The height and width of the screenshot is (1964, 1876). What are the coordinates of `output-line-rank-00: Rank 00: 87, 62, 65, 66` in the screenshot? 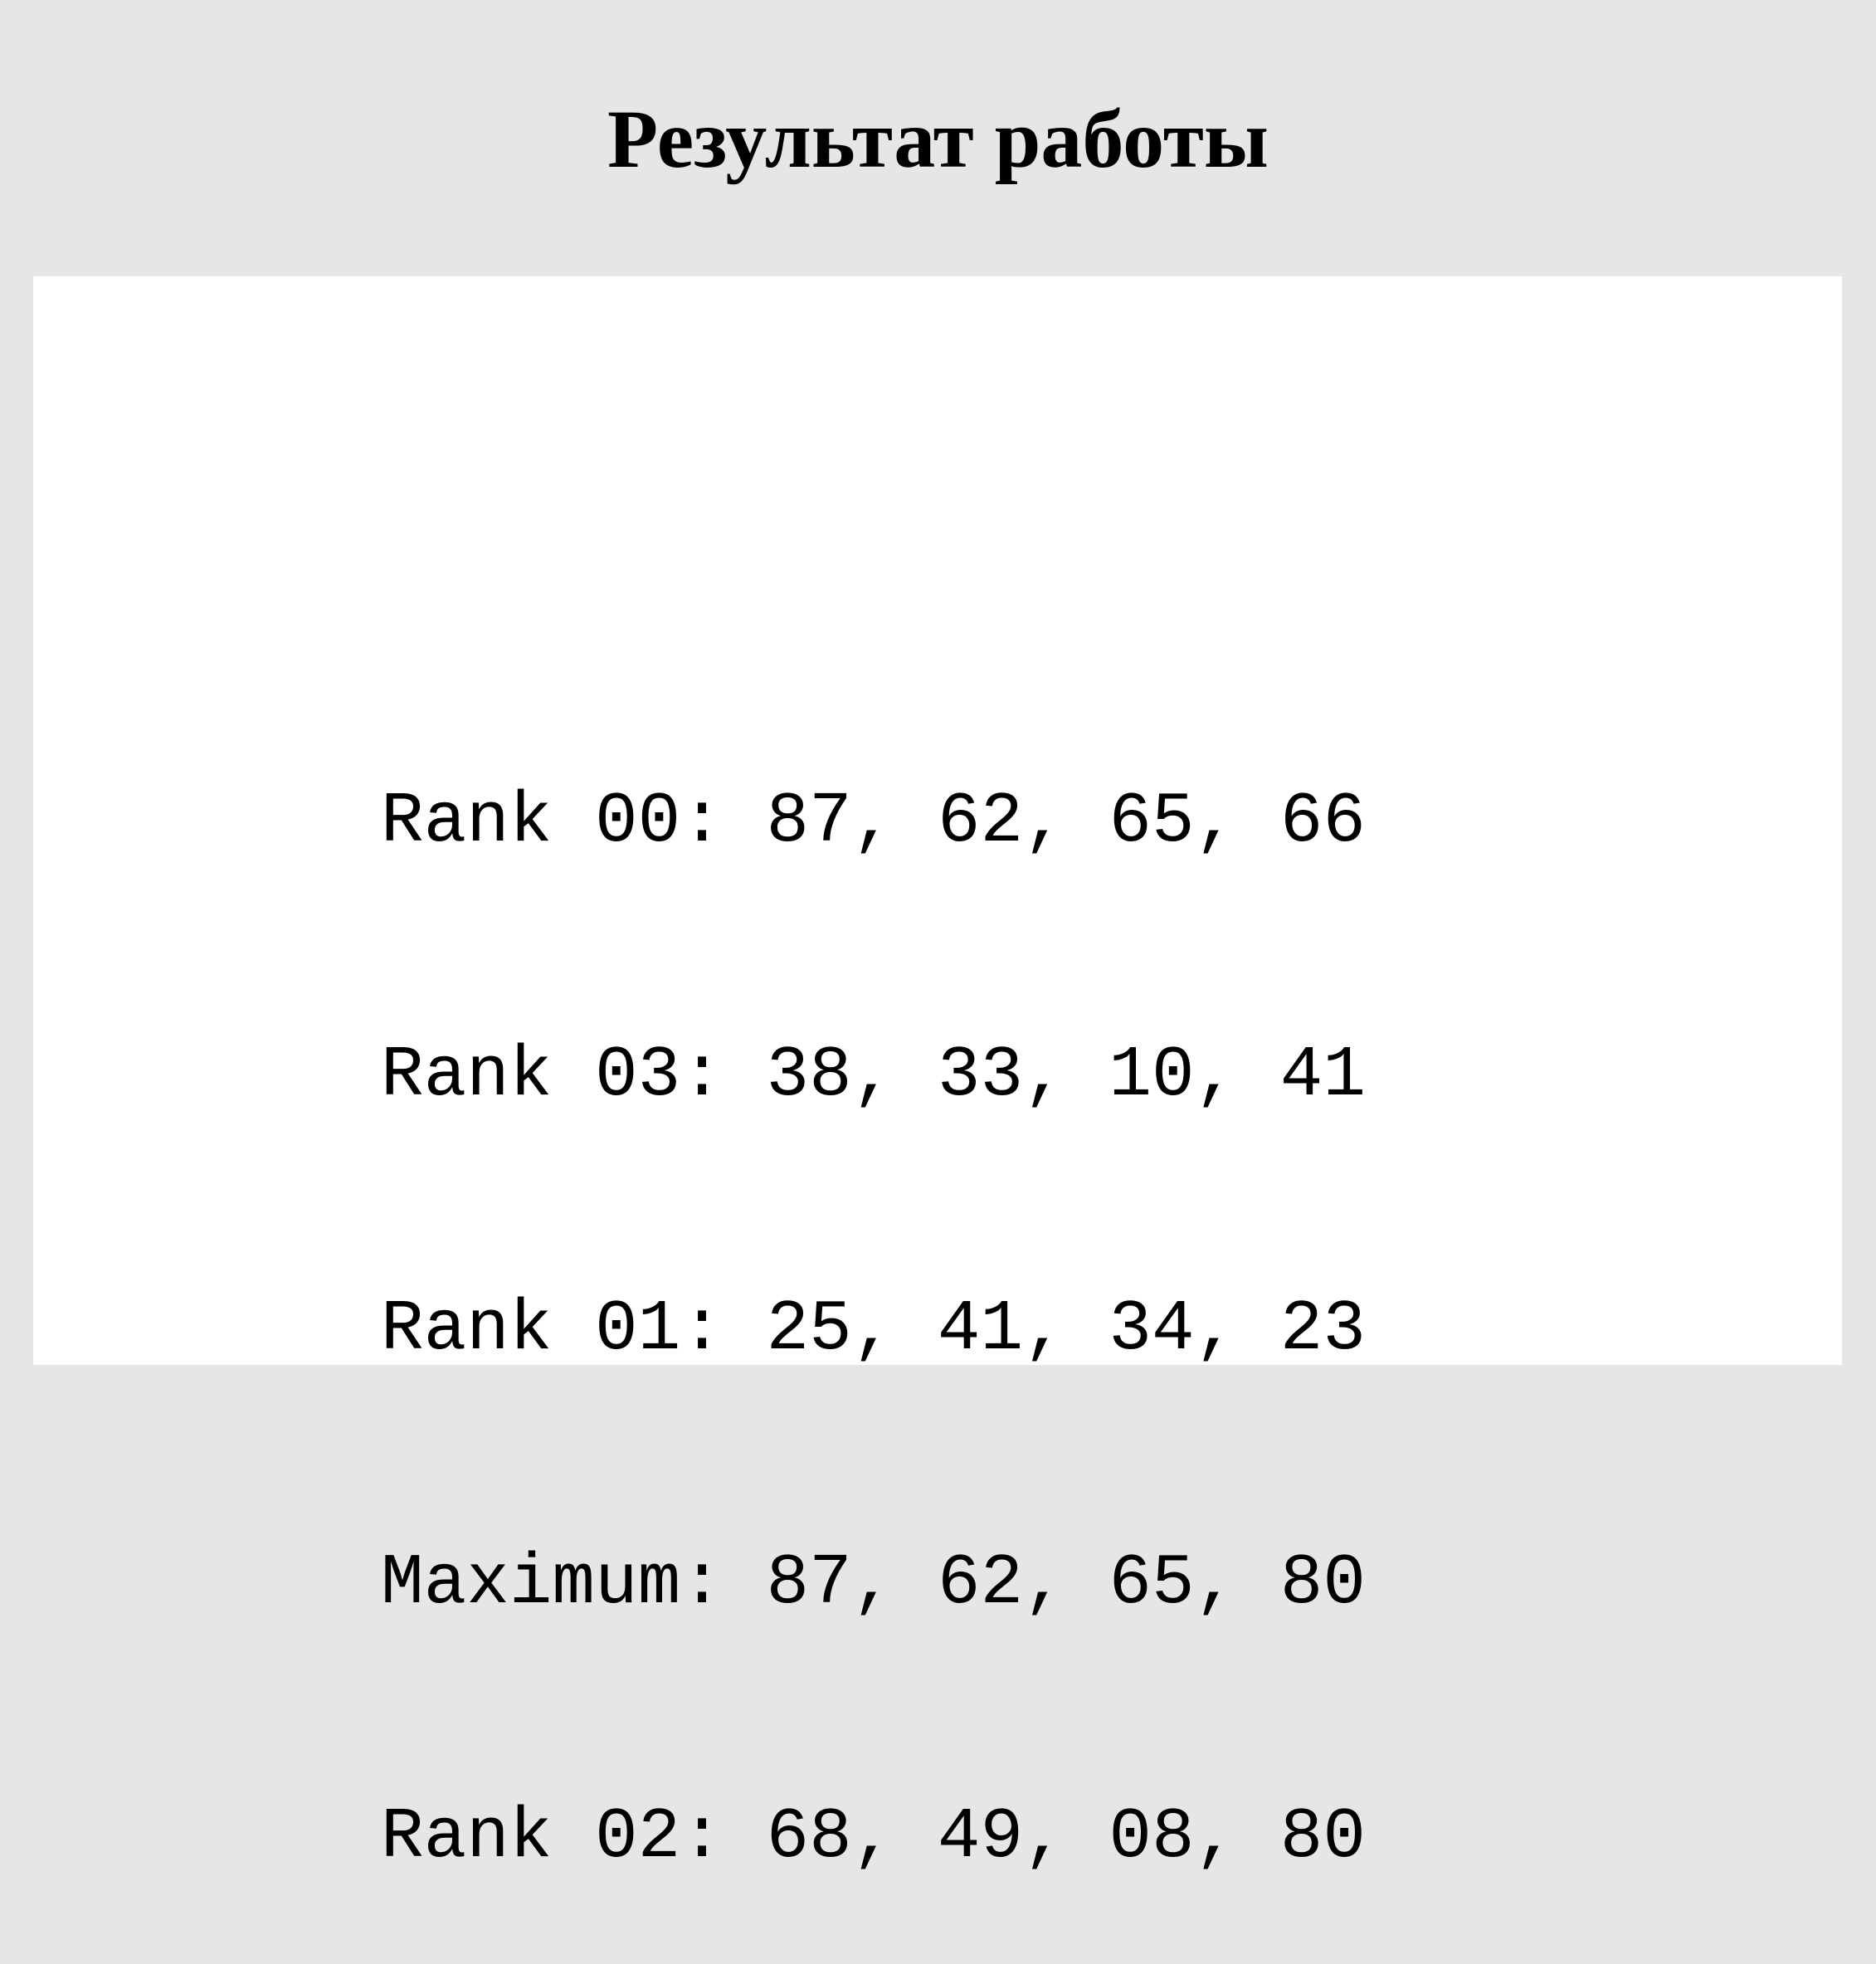 It's located at (874, 821).